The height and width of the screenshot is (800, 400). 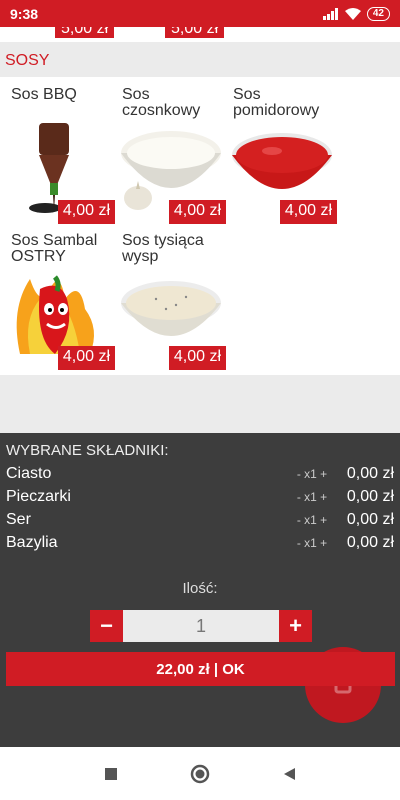 What do you see at coordinates (200, 497) in the screenshot?
I see `ingredient-row: Pieczarki - x1 + 0,00 zł` at bounding box center [200, 497].